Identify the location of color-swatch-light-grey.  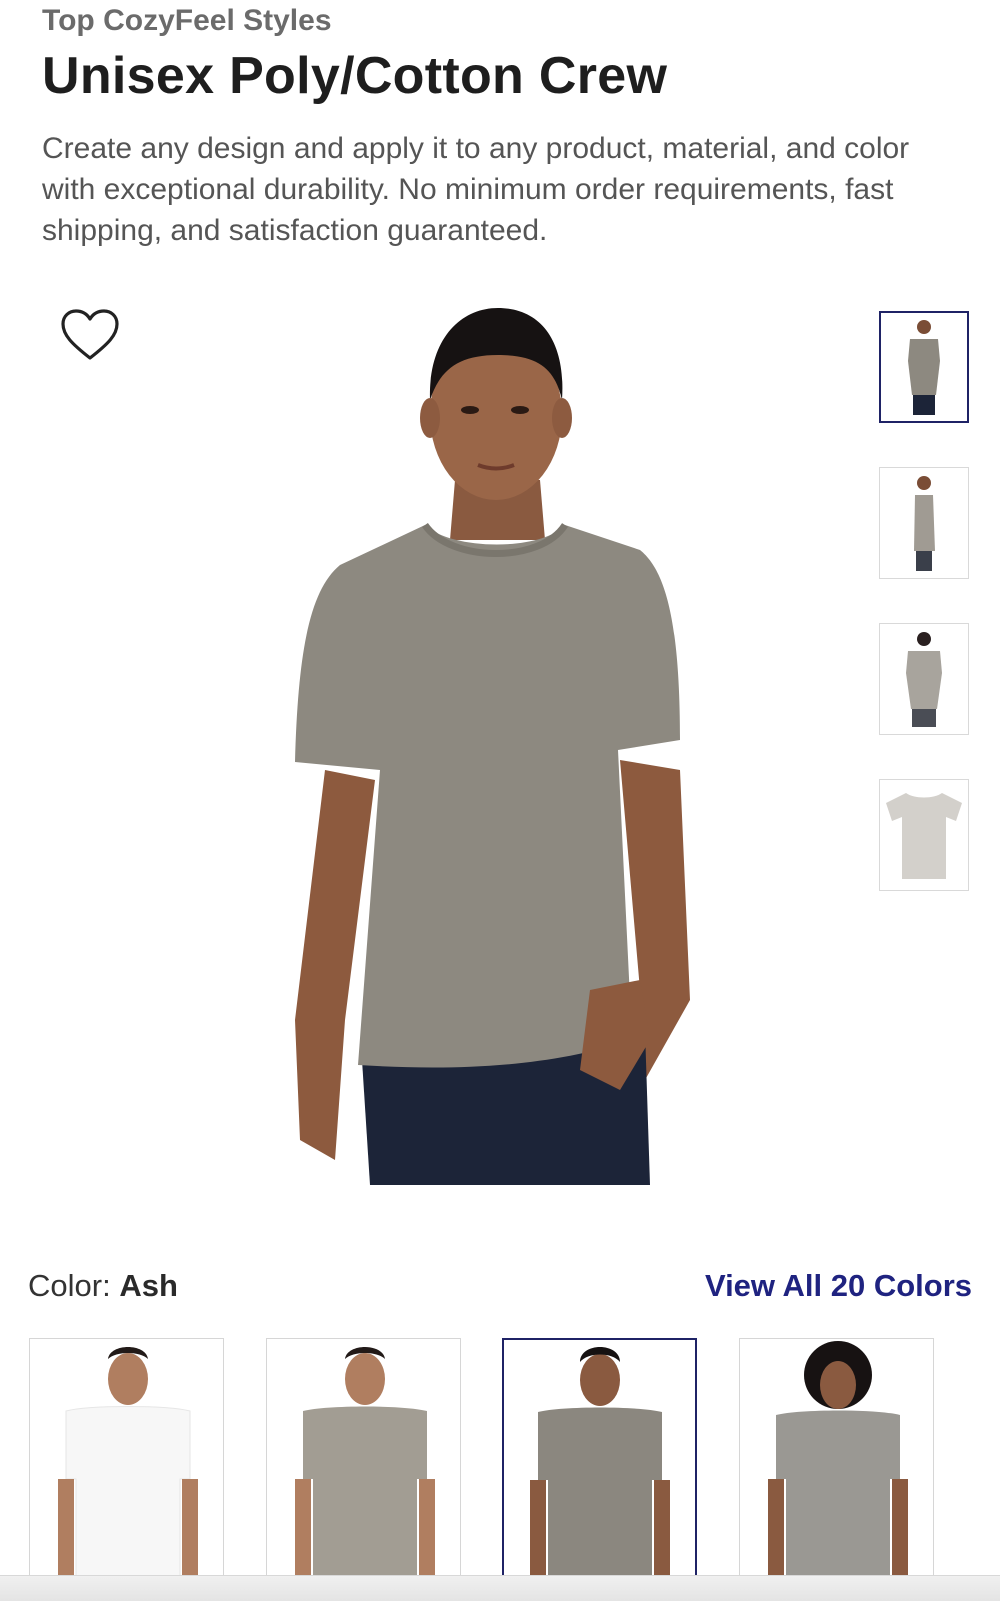
(363, 1469).